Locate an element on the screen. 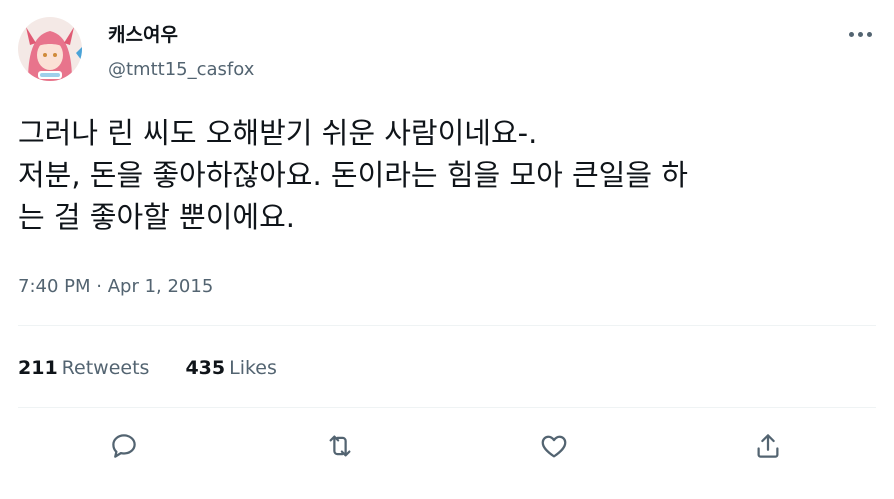 This screenshot has width=894, height=499. share-icon is located at coordinates (768, 446).